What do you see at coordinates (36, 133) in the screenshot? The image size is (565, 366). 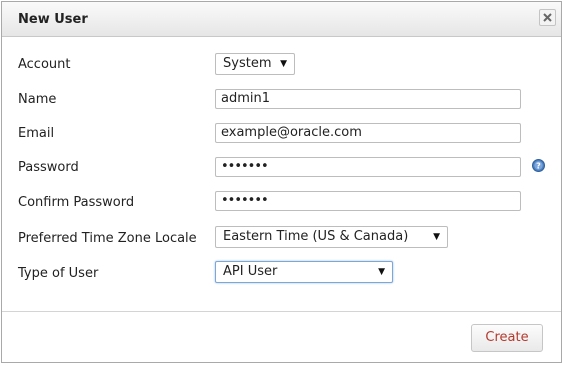 I see `email-label: Email` at bounding box center [36, 133].